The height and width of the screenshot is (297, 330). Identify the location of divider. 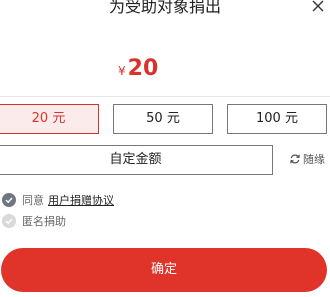
(165, 96).